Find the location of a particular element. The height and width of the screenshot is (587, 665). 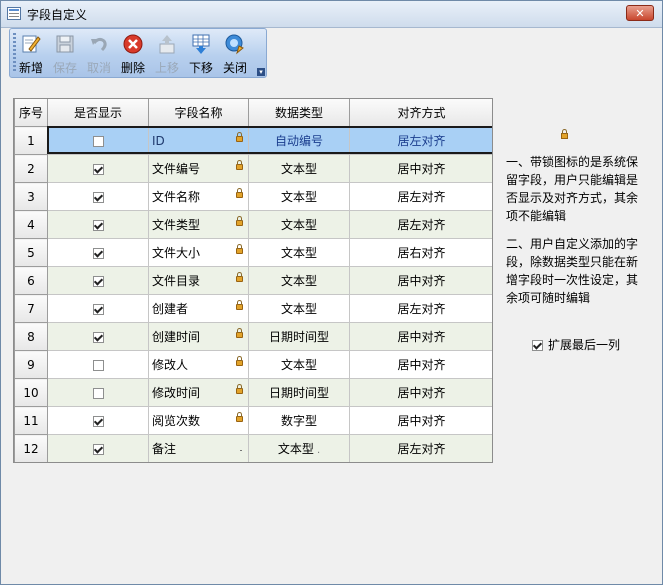

field-name-cell: 修改时间 is located at coordinates (198, 392).